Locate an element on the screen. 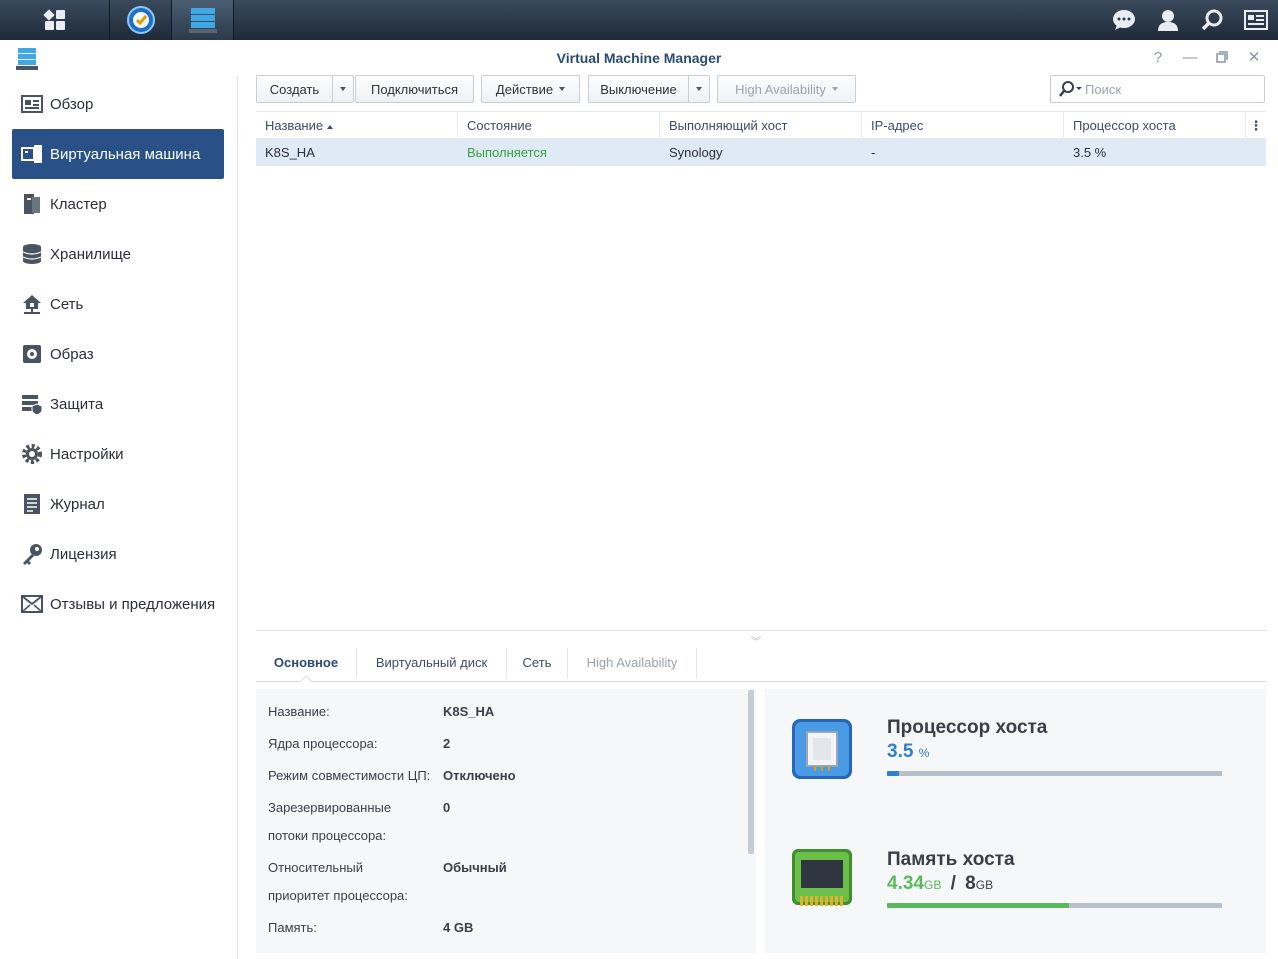 Image resolution: width=1278 pixels, height=959 pixels. log-icon is located at coordinates (32, 504).